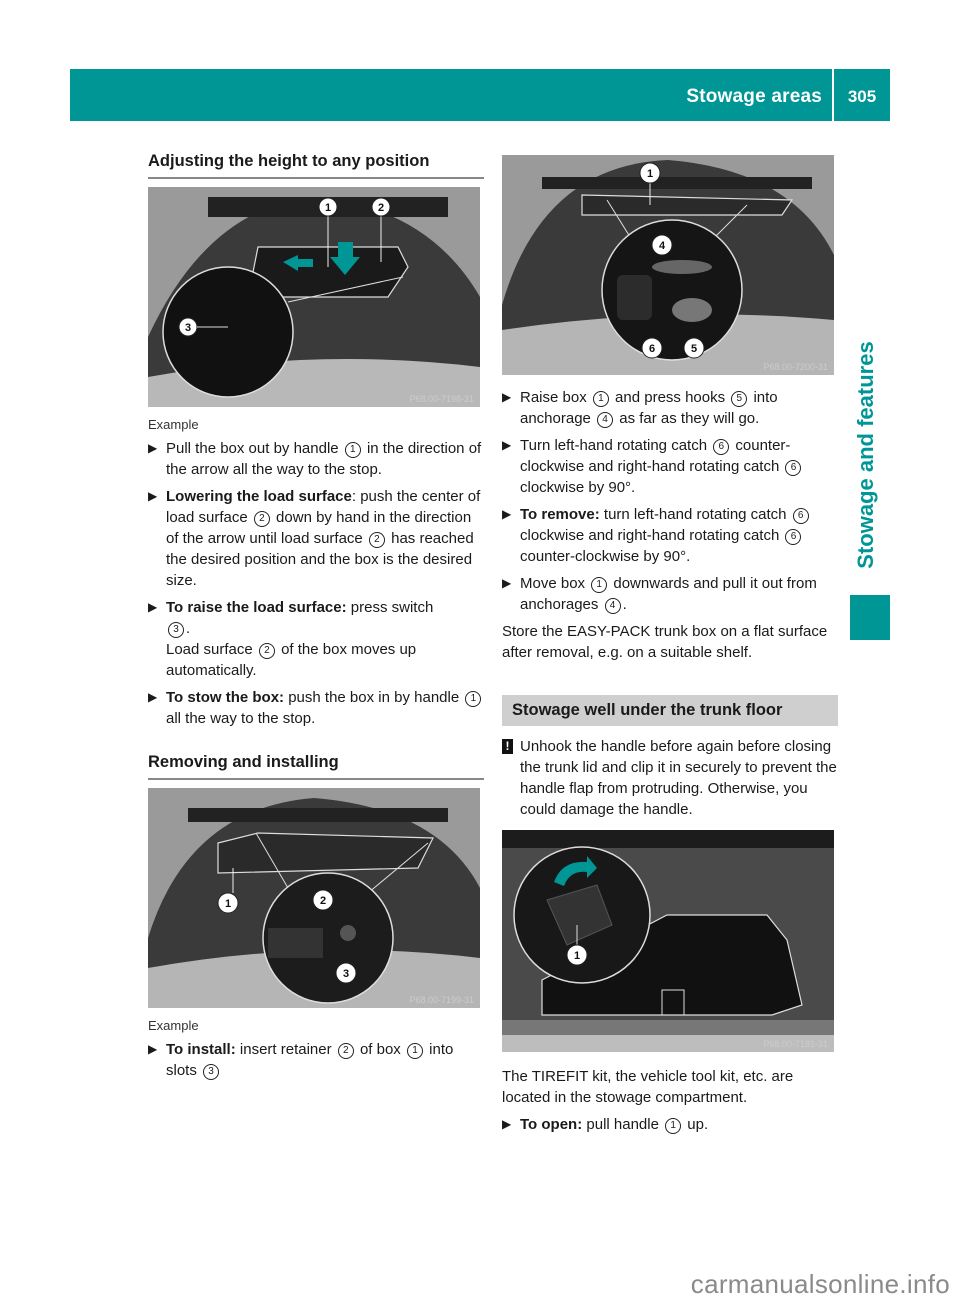 The image size is (960, 1302). I want to click on watermark: carmanualsonline.info, so click(820, 1284).